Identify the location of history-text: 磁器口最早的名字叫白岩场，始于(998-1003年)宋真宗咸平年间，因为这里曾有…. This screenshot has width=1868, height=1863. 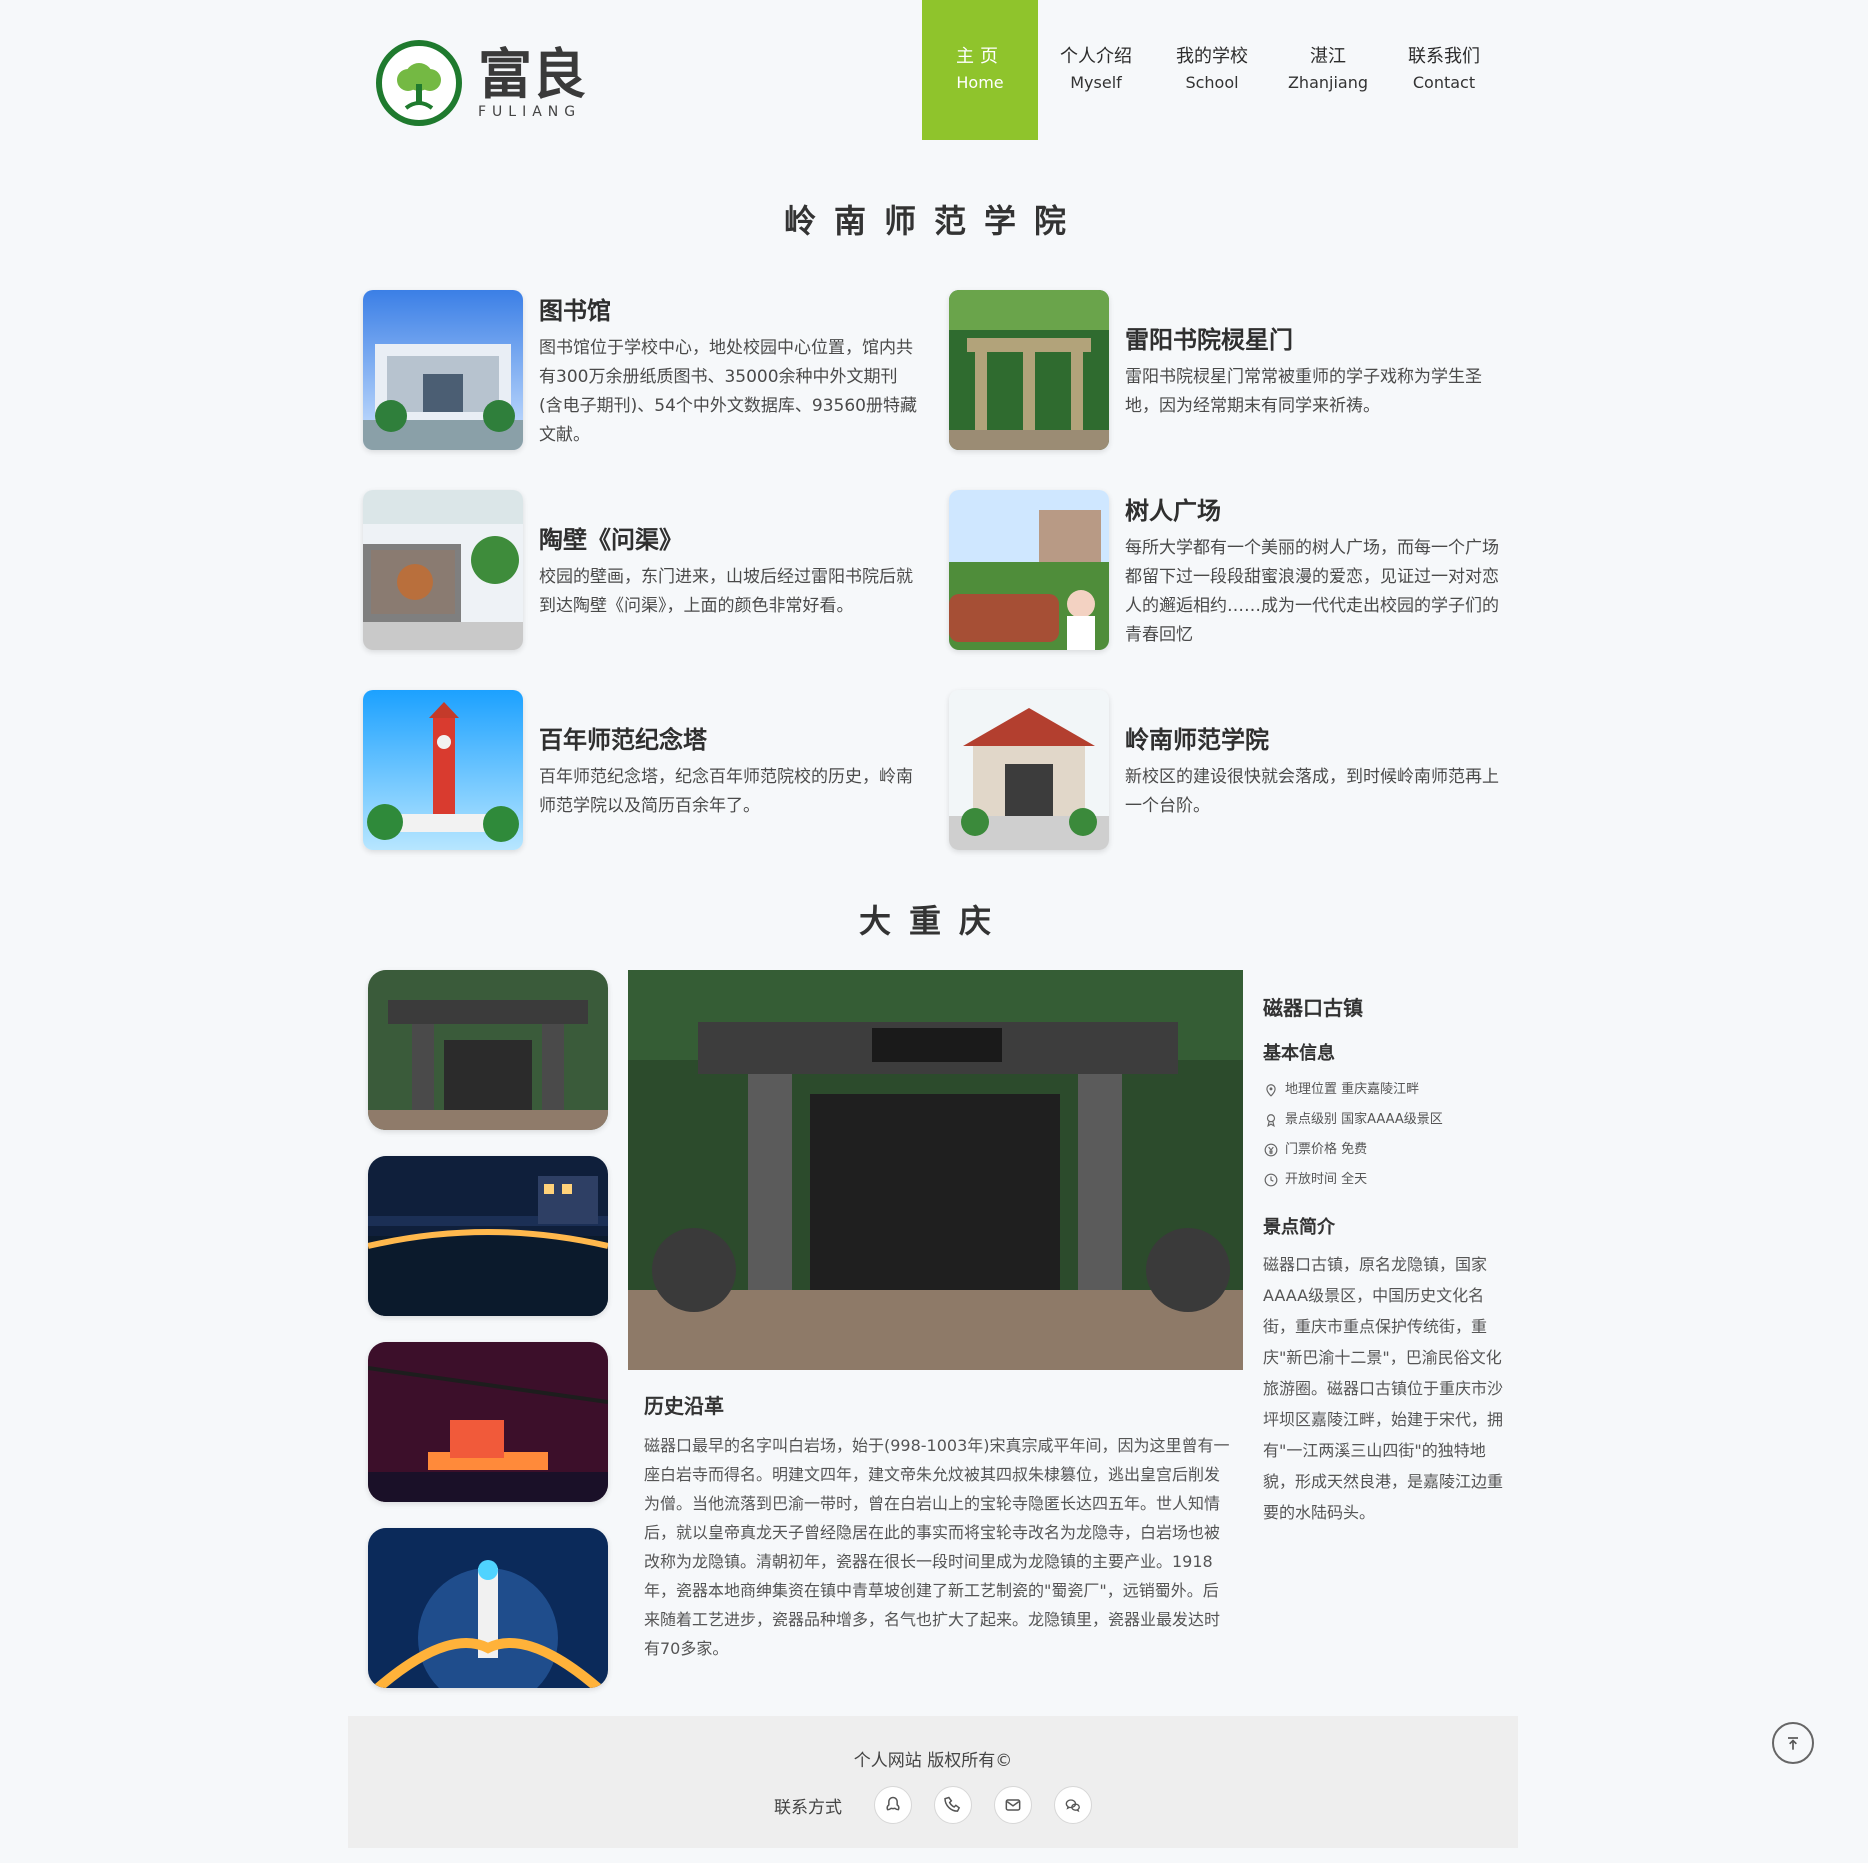
(937, 1547).